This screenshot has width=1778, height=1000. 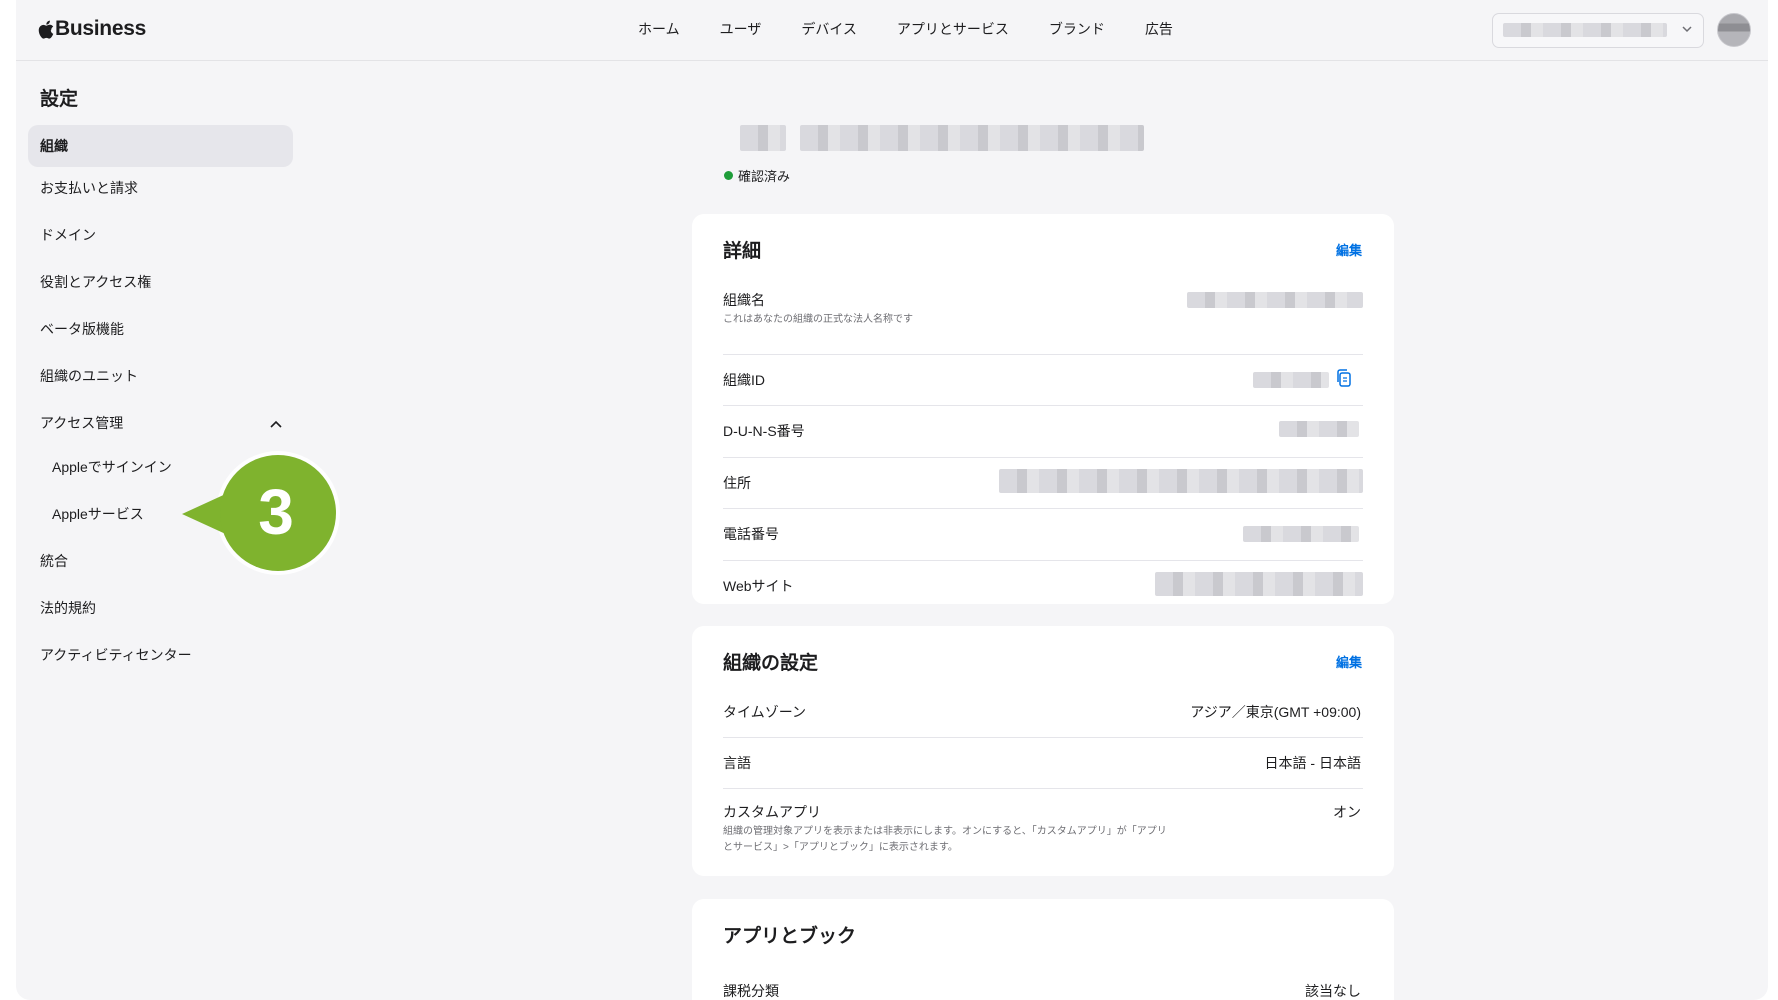 I want to click on row-value: アジア／東京(GMT +09:00), so click(x=1275, y=712).